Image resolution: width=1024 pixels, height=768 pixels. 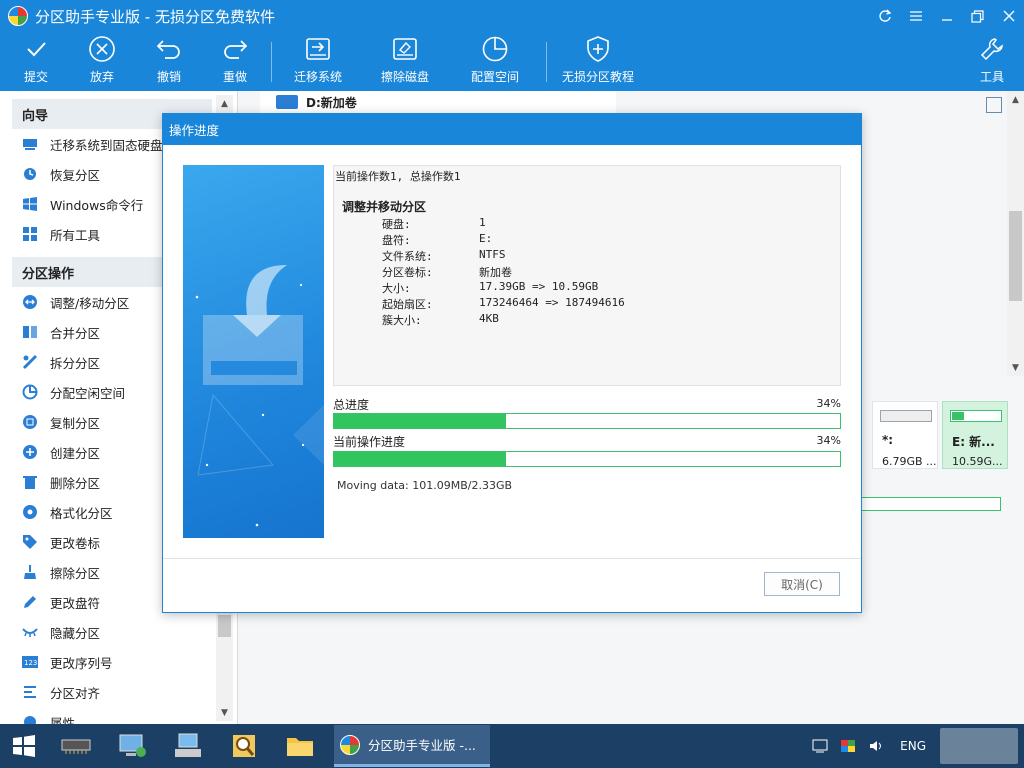 I want to click on system-tray: ENG, so click(x=915, y=746).